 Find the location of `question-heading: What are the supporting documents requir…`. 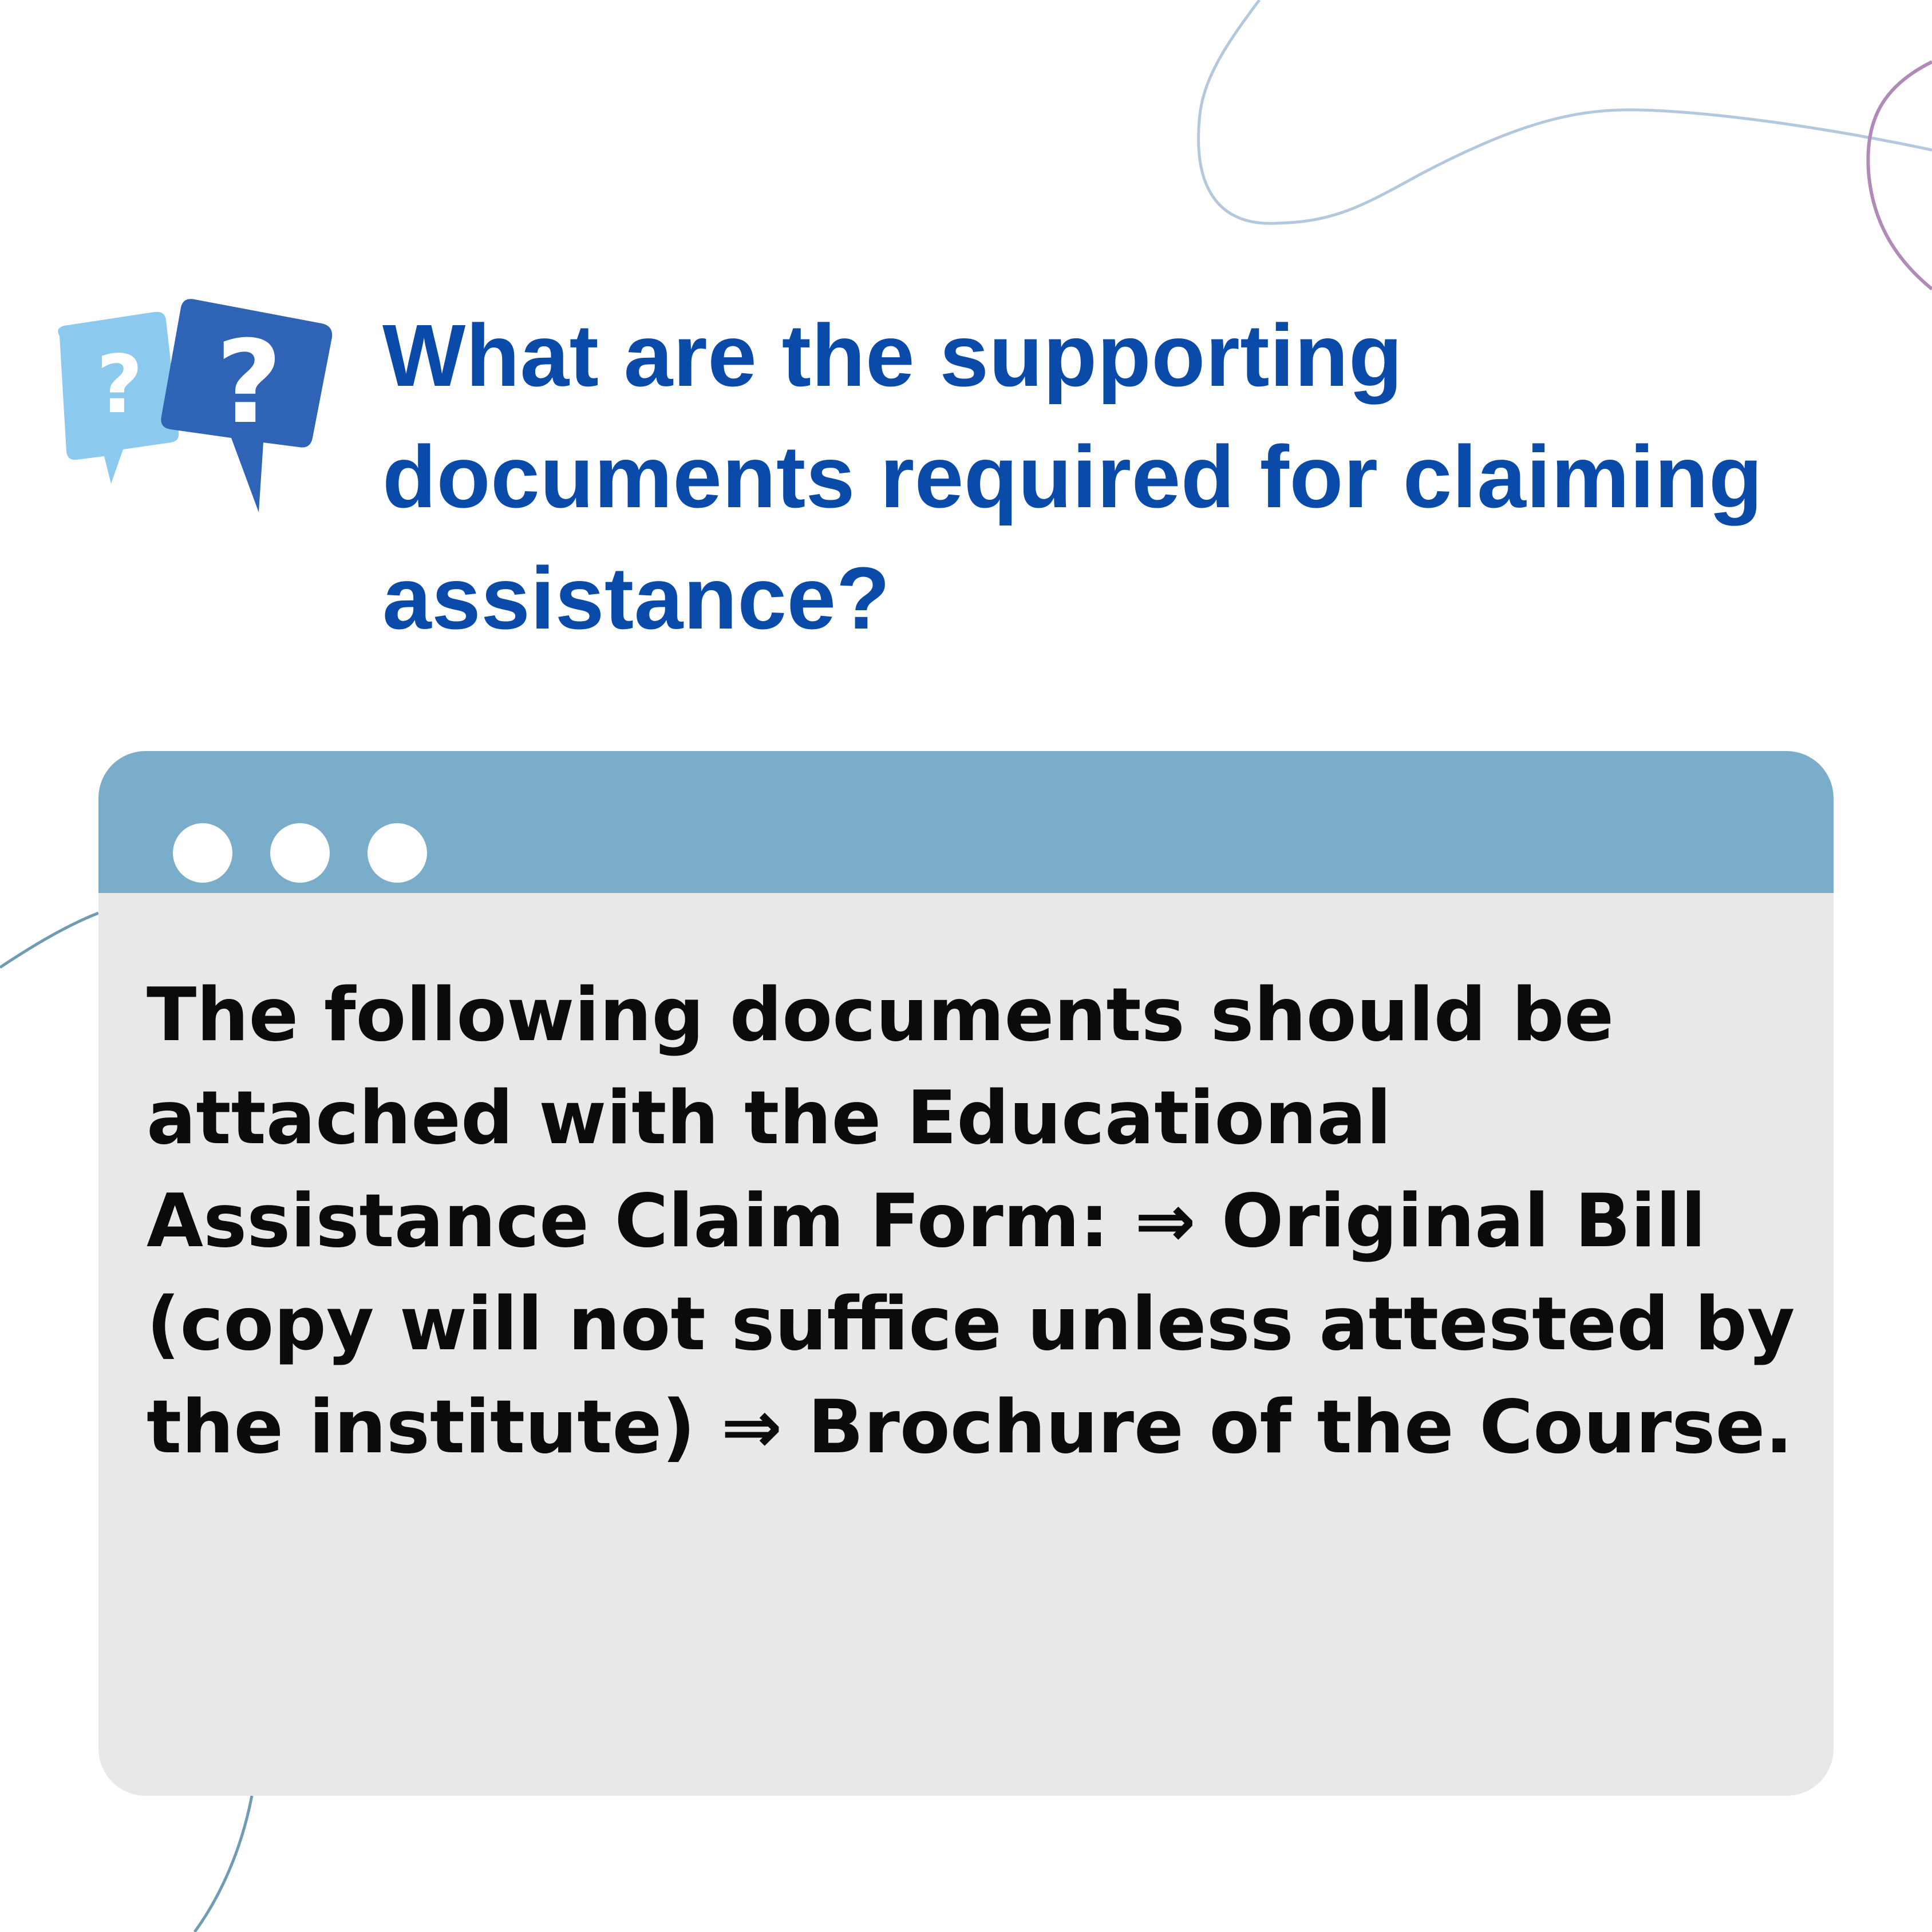

question-heading: What are the supporting documents requir… is located at coordinates (1072, 476).